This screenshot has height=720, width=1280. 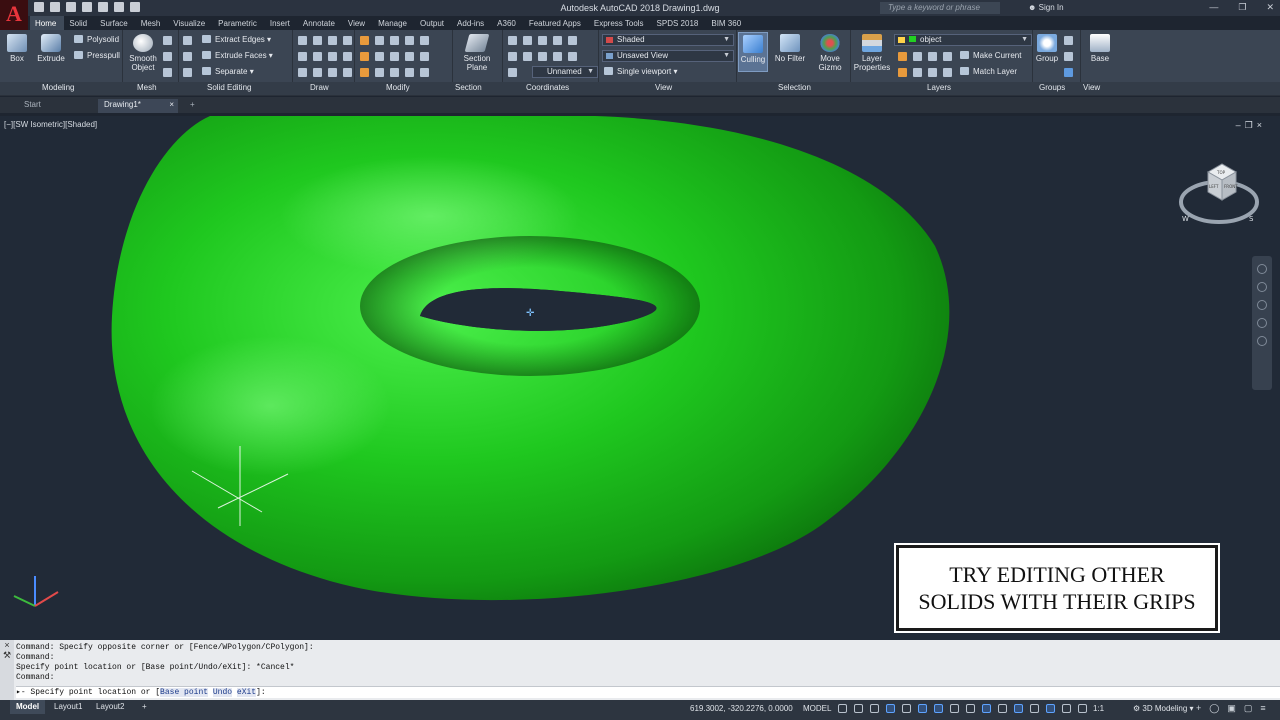 I want to click on grid-icon, so click(x=842, y=708).